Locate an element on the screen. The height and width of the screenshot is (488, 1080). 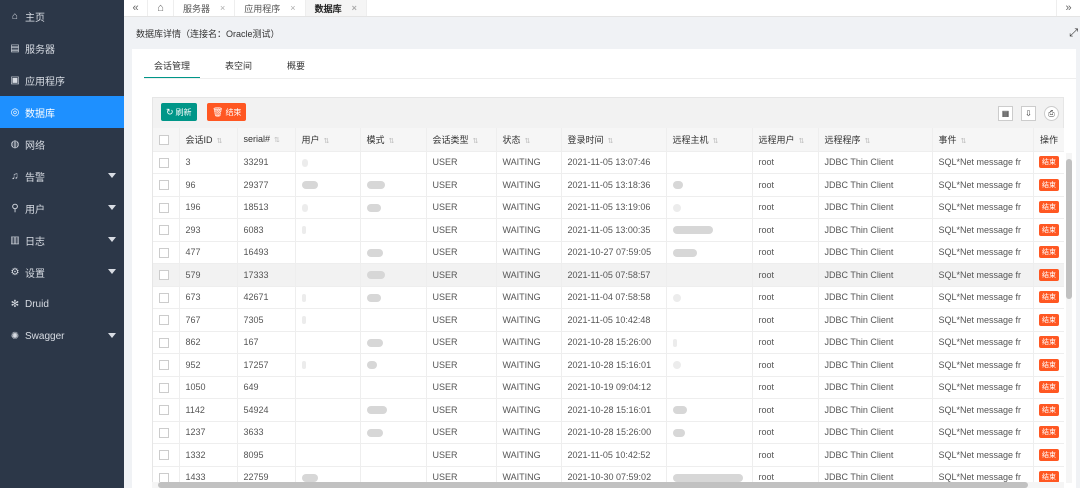
column-header: 会话ID ⇅ is located at coordinates (208, 140).